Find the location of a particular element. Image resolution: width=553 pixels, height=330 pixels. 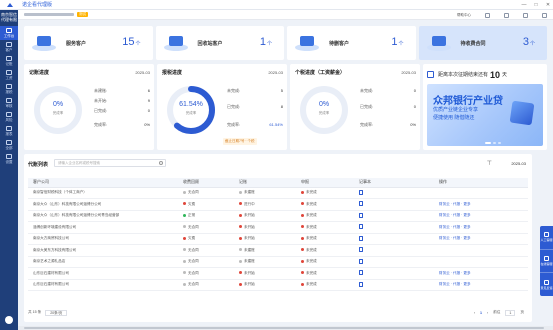

fee-status-cell: 欠费 is located at coordinates (206, 204).